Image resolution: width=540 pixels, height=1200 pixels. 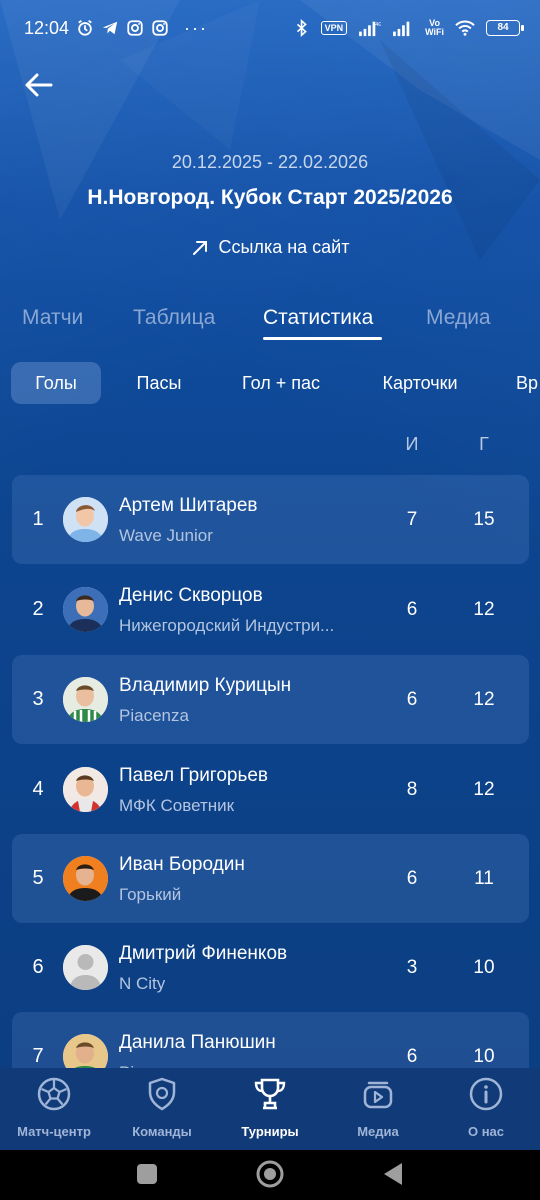 I want to click on main-tabs: Матчи Таблица Статистика Медиа, so click(x=270, y=322).